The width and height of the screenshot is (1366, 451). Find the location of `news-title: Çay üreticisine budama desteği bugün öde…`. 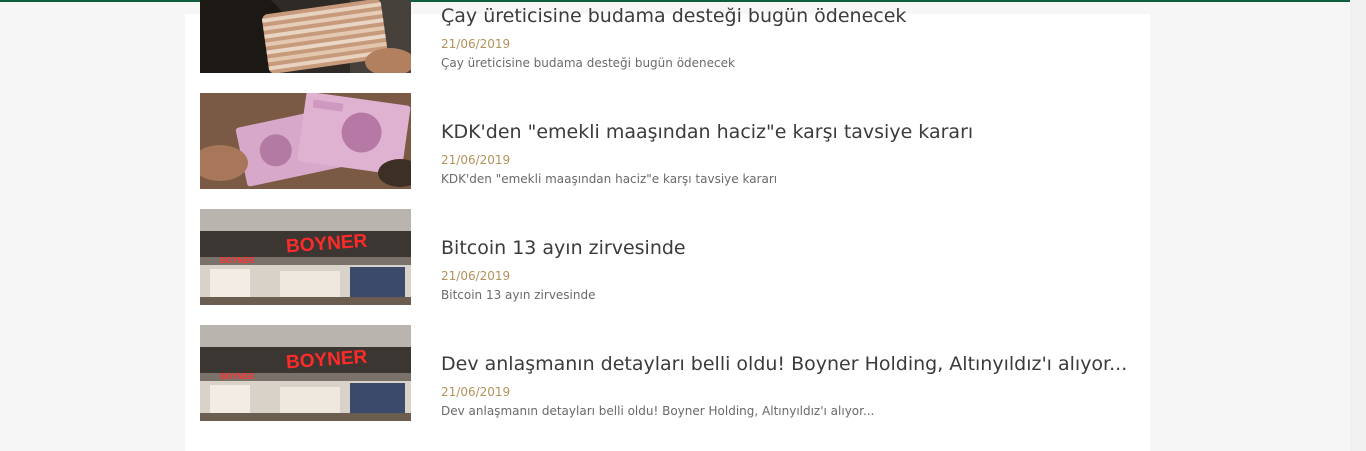

news-title: Çay üreticisine budama desteği bugün öde… is located at coordinates (791, 16).